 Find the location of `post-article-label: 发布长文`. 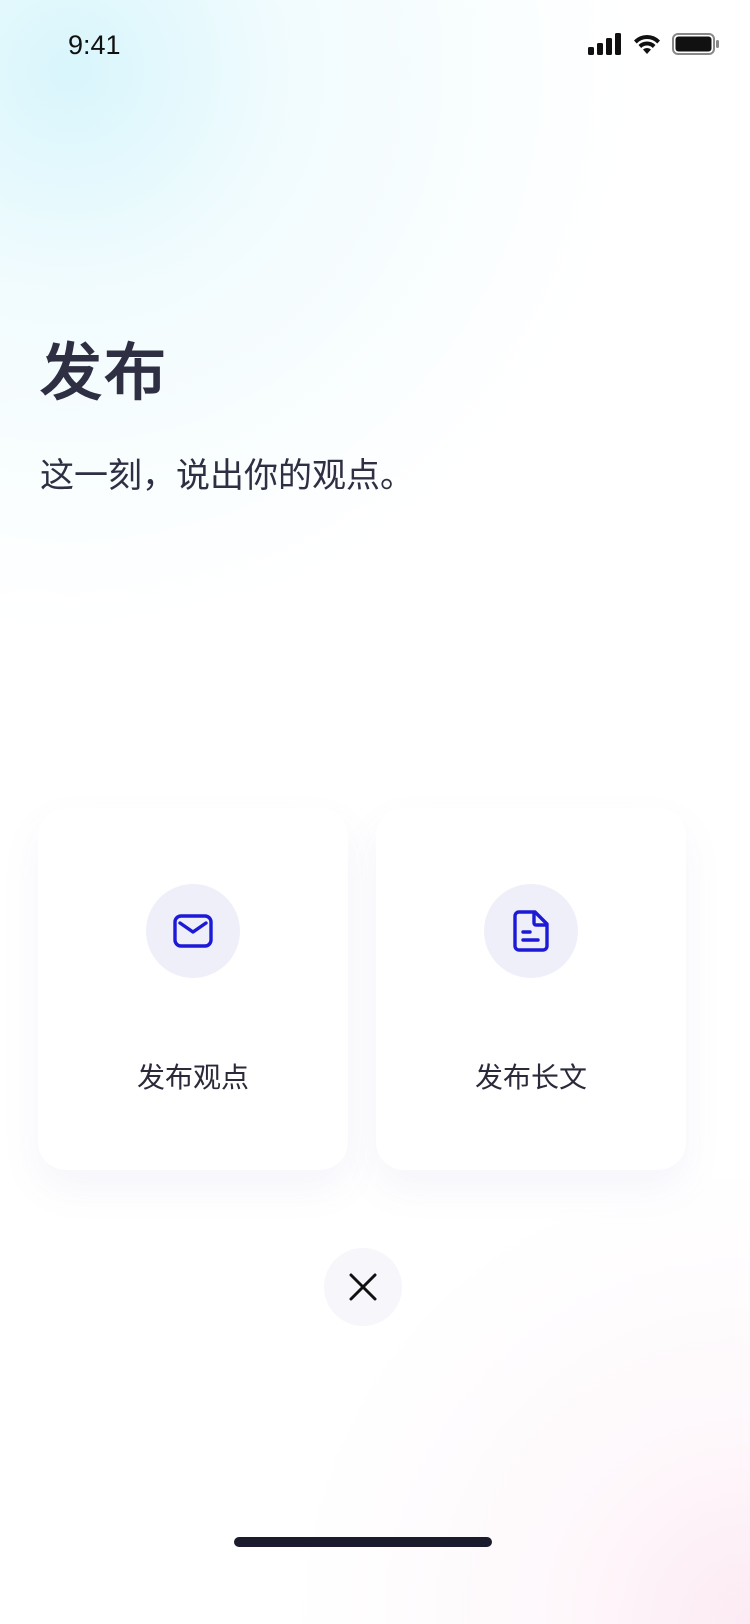

post-article-label: 发布长文 is located at coordinates (530, 1077).